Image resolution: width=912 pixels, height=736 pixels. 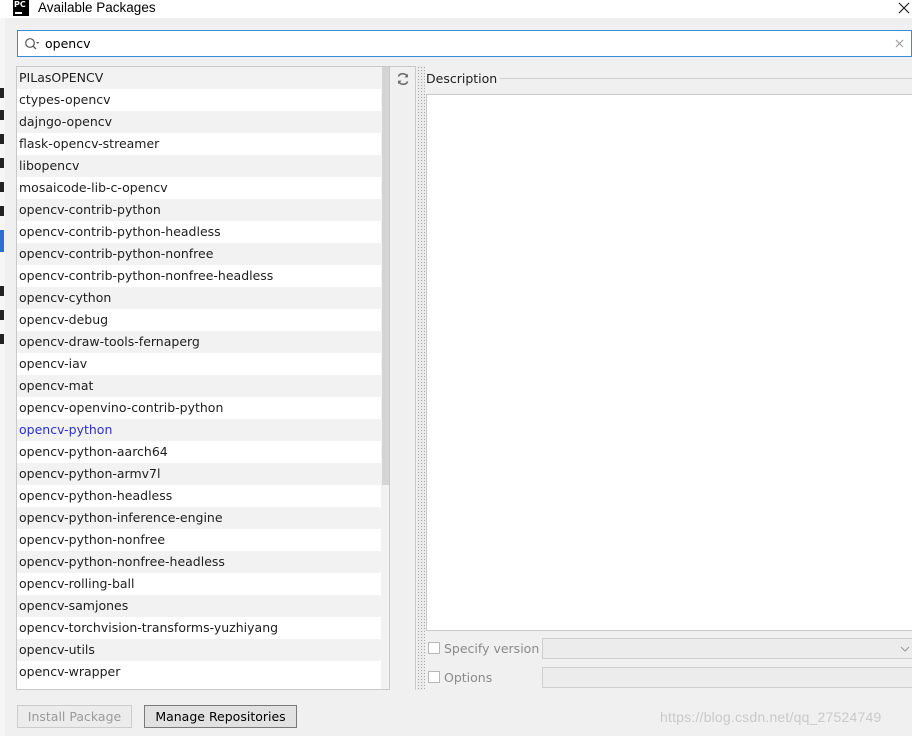 I want to click on package-list-item: opencv-contrib-python-nonfree-headless, so click(x=199, y=276).